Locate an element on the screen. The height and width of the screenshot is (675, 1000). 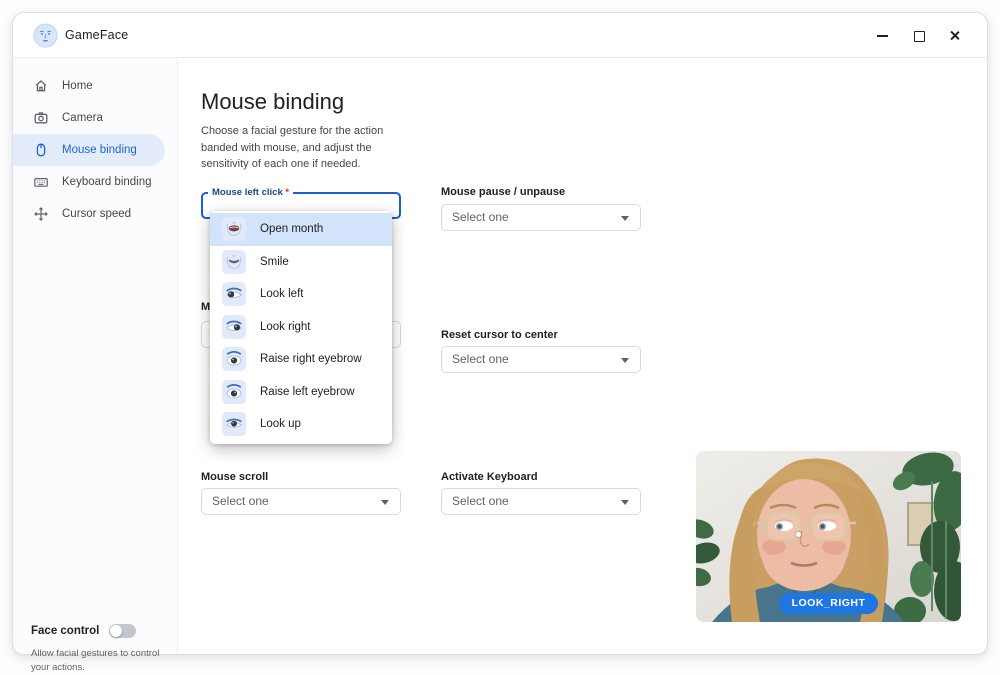
camera-preview: LOOK_RIGHT is located at coordinates (828, 536).